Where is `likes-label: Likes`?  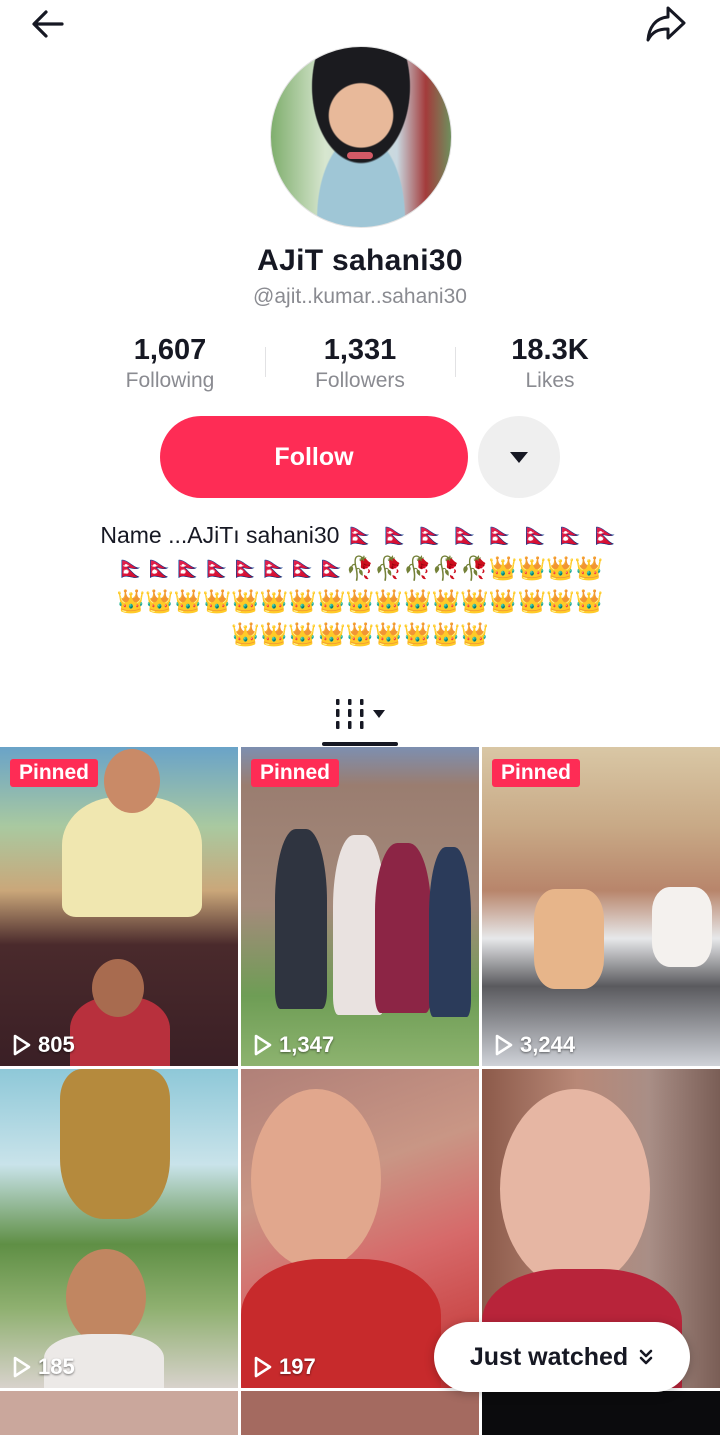
likes-label: Likes is located at coordinates (550, 380).